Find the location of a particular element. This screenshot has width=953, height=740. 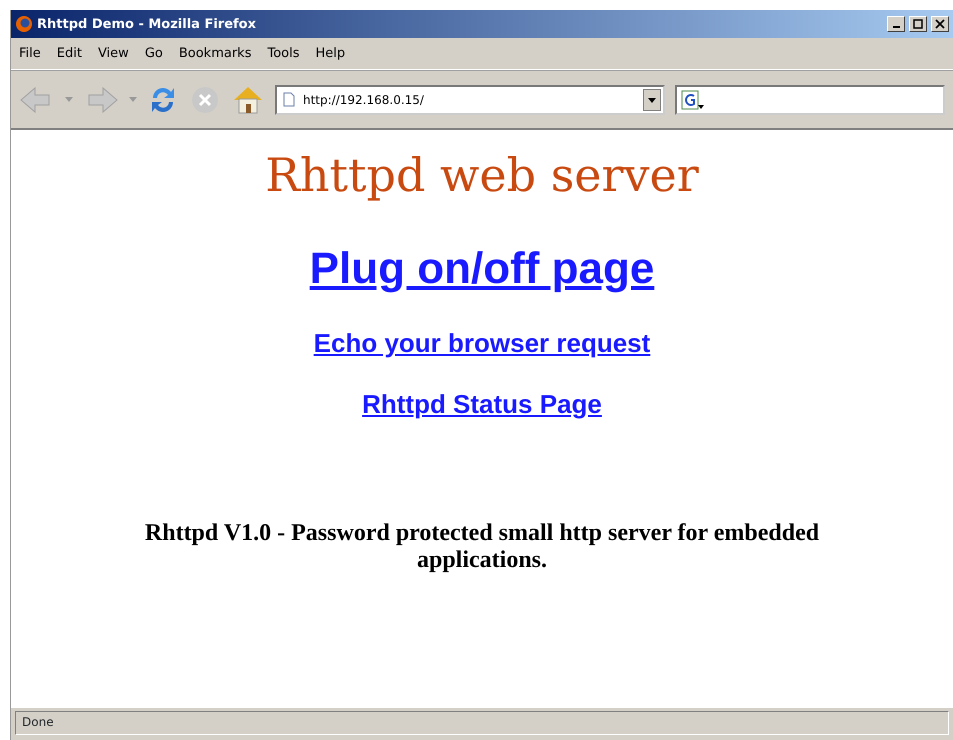

menu-item: View is located at coordinates (113, 53).